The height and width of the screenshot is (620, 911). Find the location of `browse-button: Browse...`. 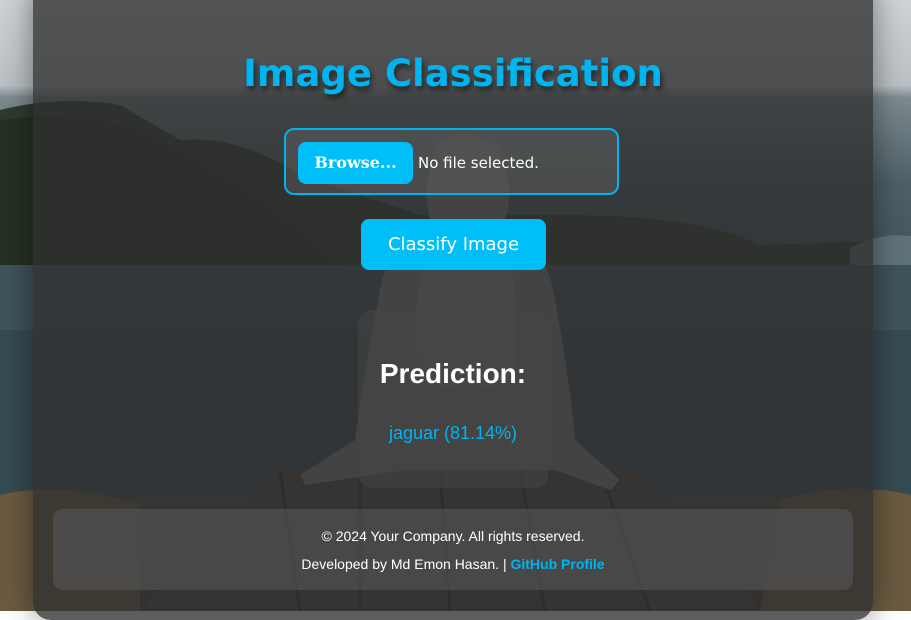

browse-button: Browse... is located at coordinates (355, 163).